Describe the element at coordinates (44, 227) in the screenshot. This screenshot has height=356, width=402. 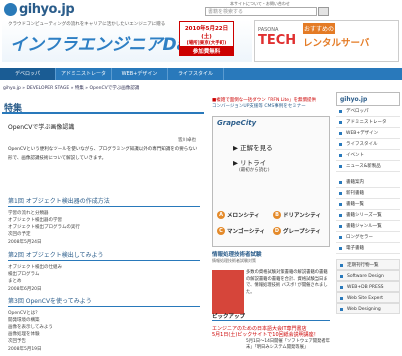
I see `section-item: オブジェクト検出プログラムの実行` at that location.